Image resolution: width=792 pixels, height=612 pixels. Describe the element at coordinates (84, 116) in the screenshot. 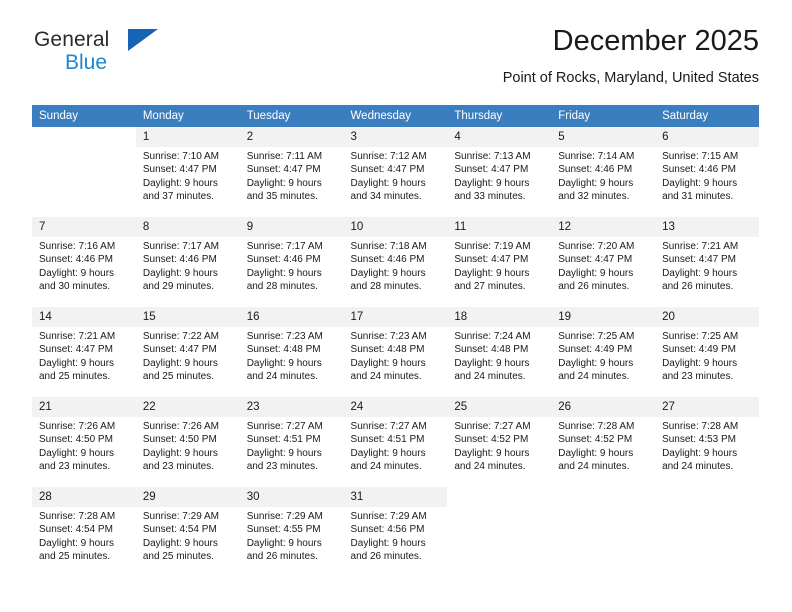

I see `weekday-header-sunday: Sunday` at that location.